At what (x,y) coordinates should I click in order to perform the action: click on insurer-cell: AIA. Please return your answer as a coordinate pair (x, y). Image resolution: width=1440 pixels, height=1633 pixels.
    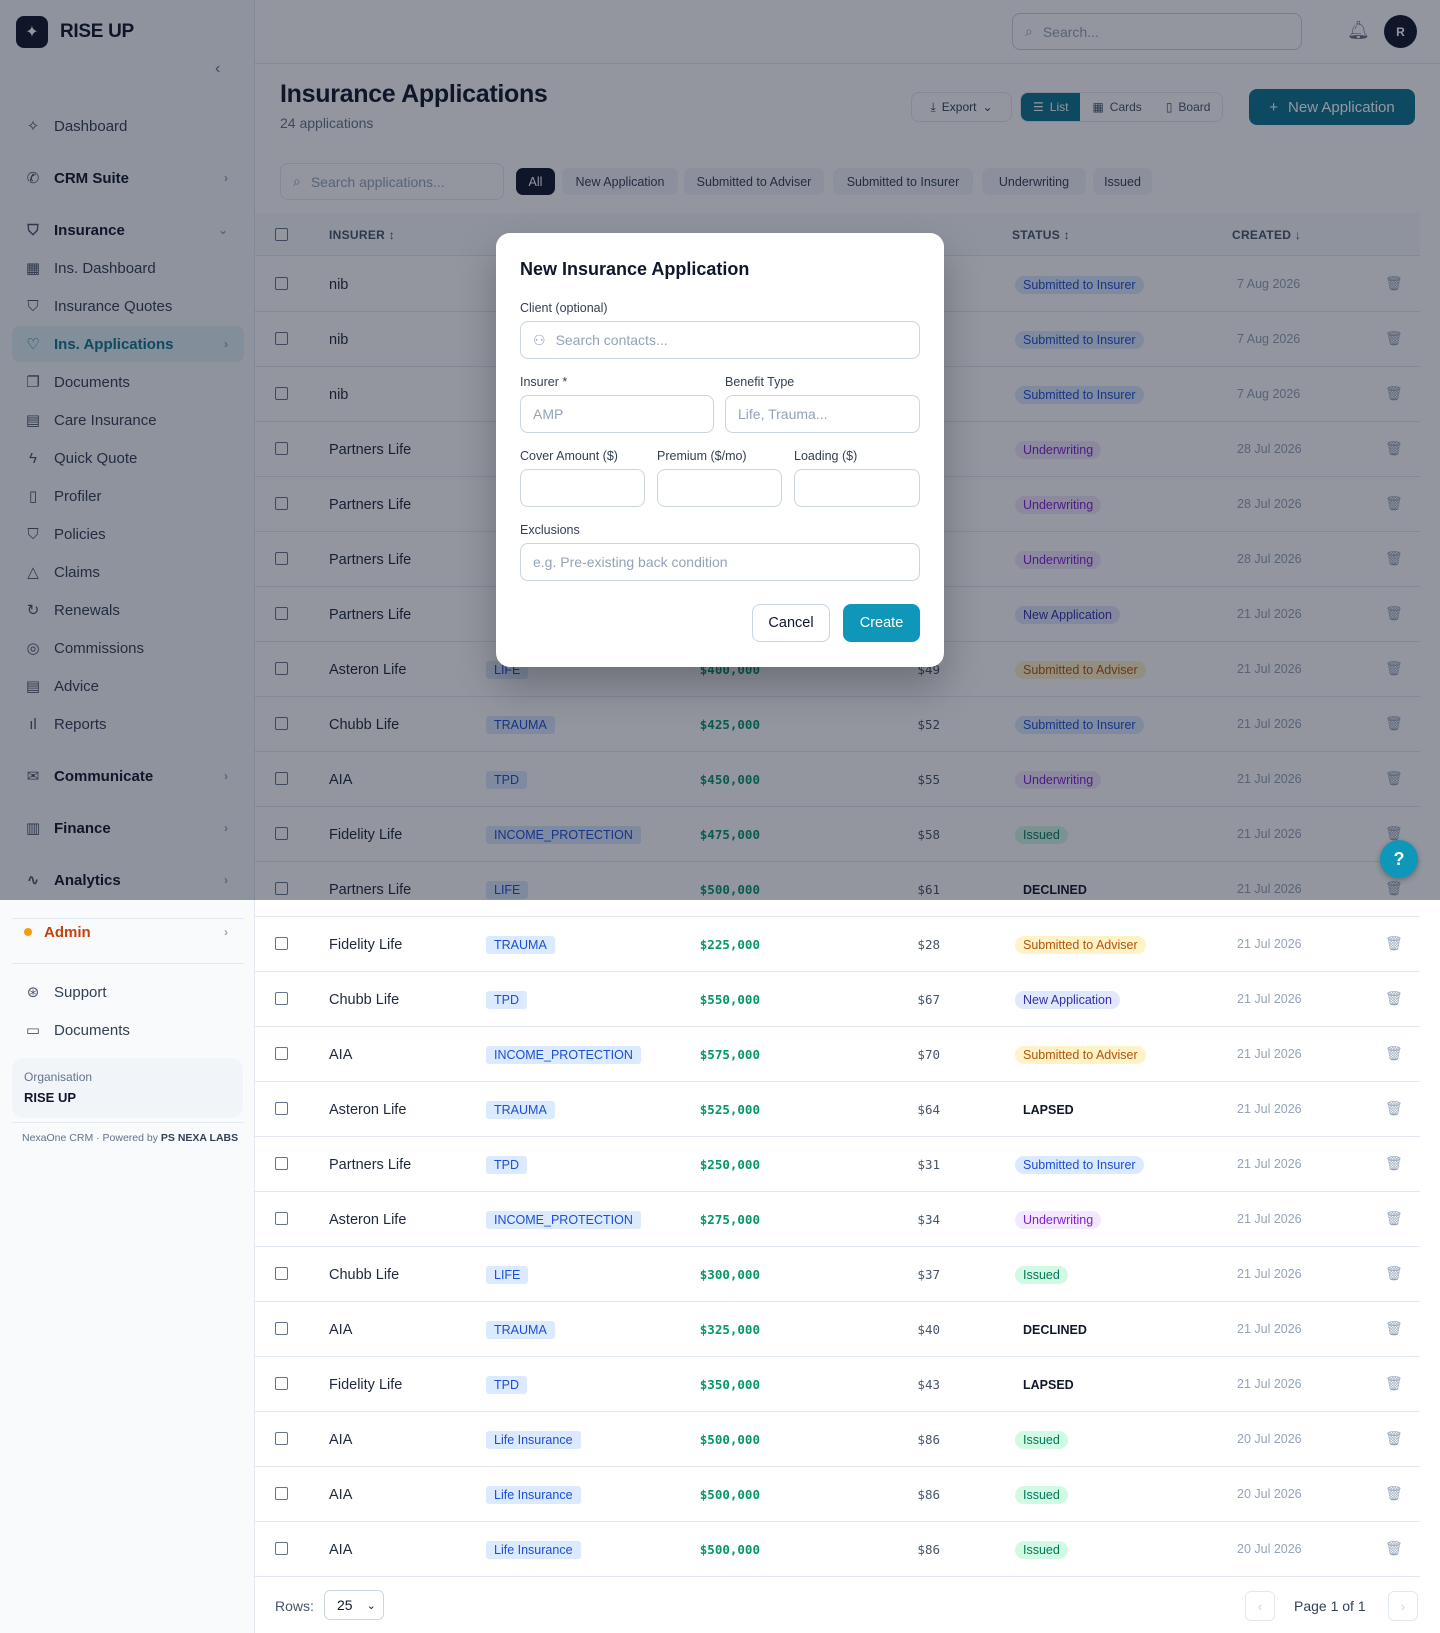
    Looking at the image, I should click on (341, 1495).